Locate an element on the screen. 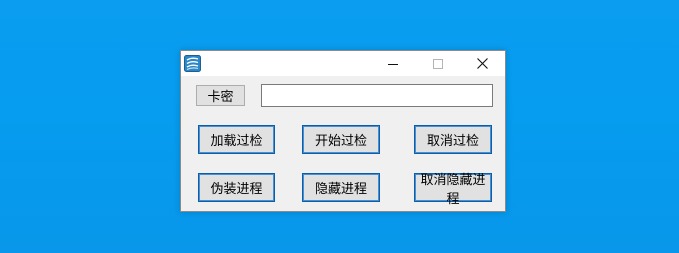  hide-process-button: 隐藏进程 is located at coordinates (341, 187).